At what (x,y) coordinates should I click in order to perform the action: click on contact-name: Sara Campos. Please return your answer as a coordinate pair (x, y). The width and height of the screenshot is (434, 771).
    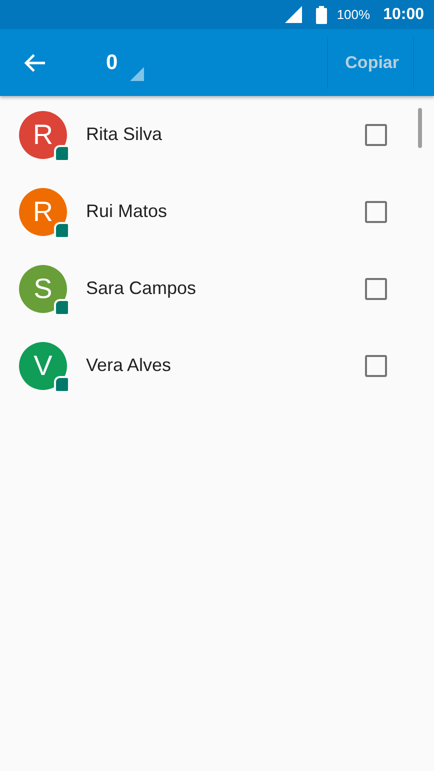
    Looking at the image, I should click on (225, 288).